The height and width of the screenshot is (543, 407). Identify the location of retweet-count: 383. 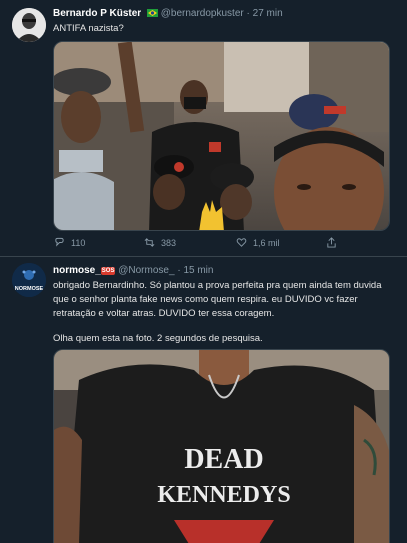
(169, 242).